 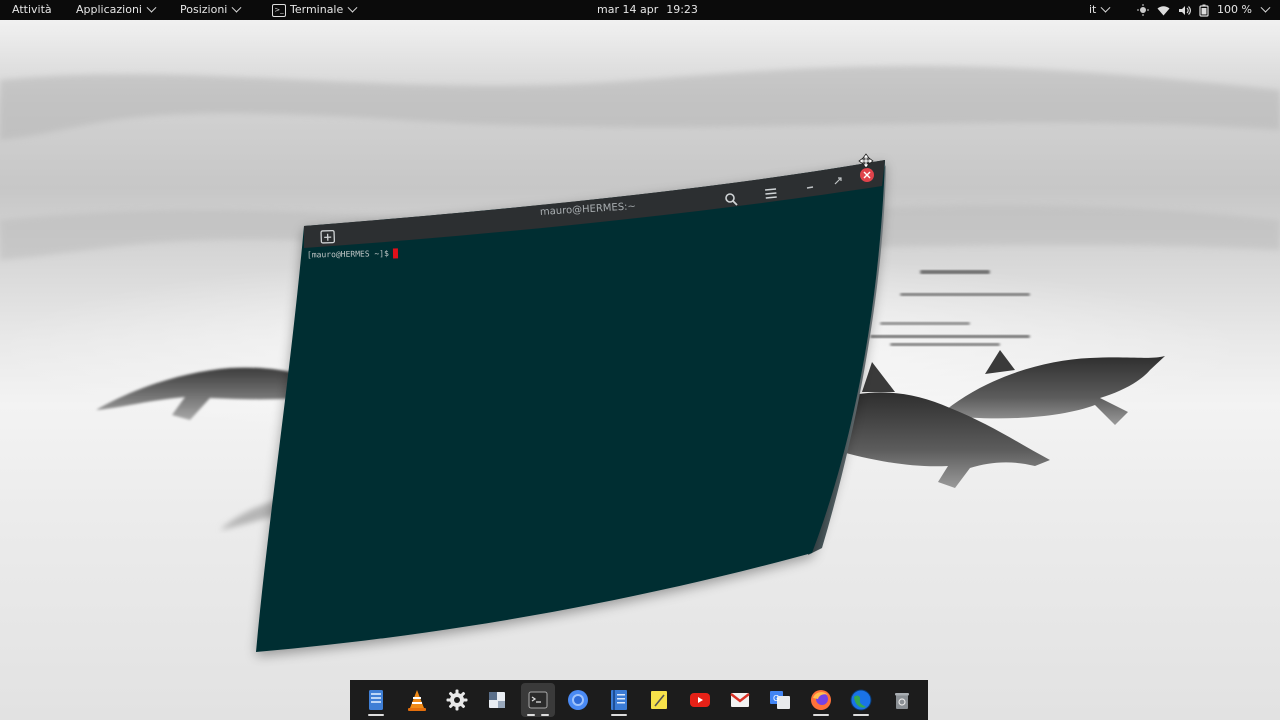 I want to click on system-status-menu: 100 %, so click(x=1204, y=10).